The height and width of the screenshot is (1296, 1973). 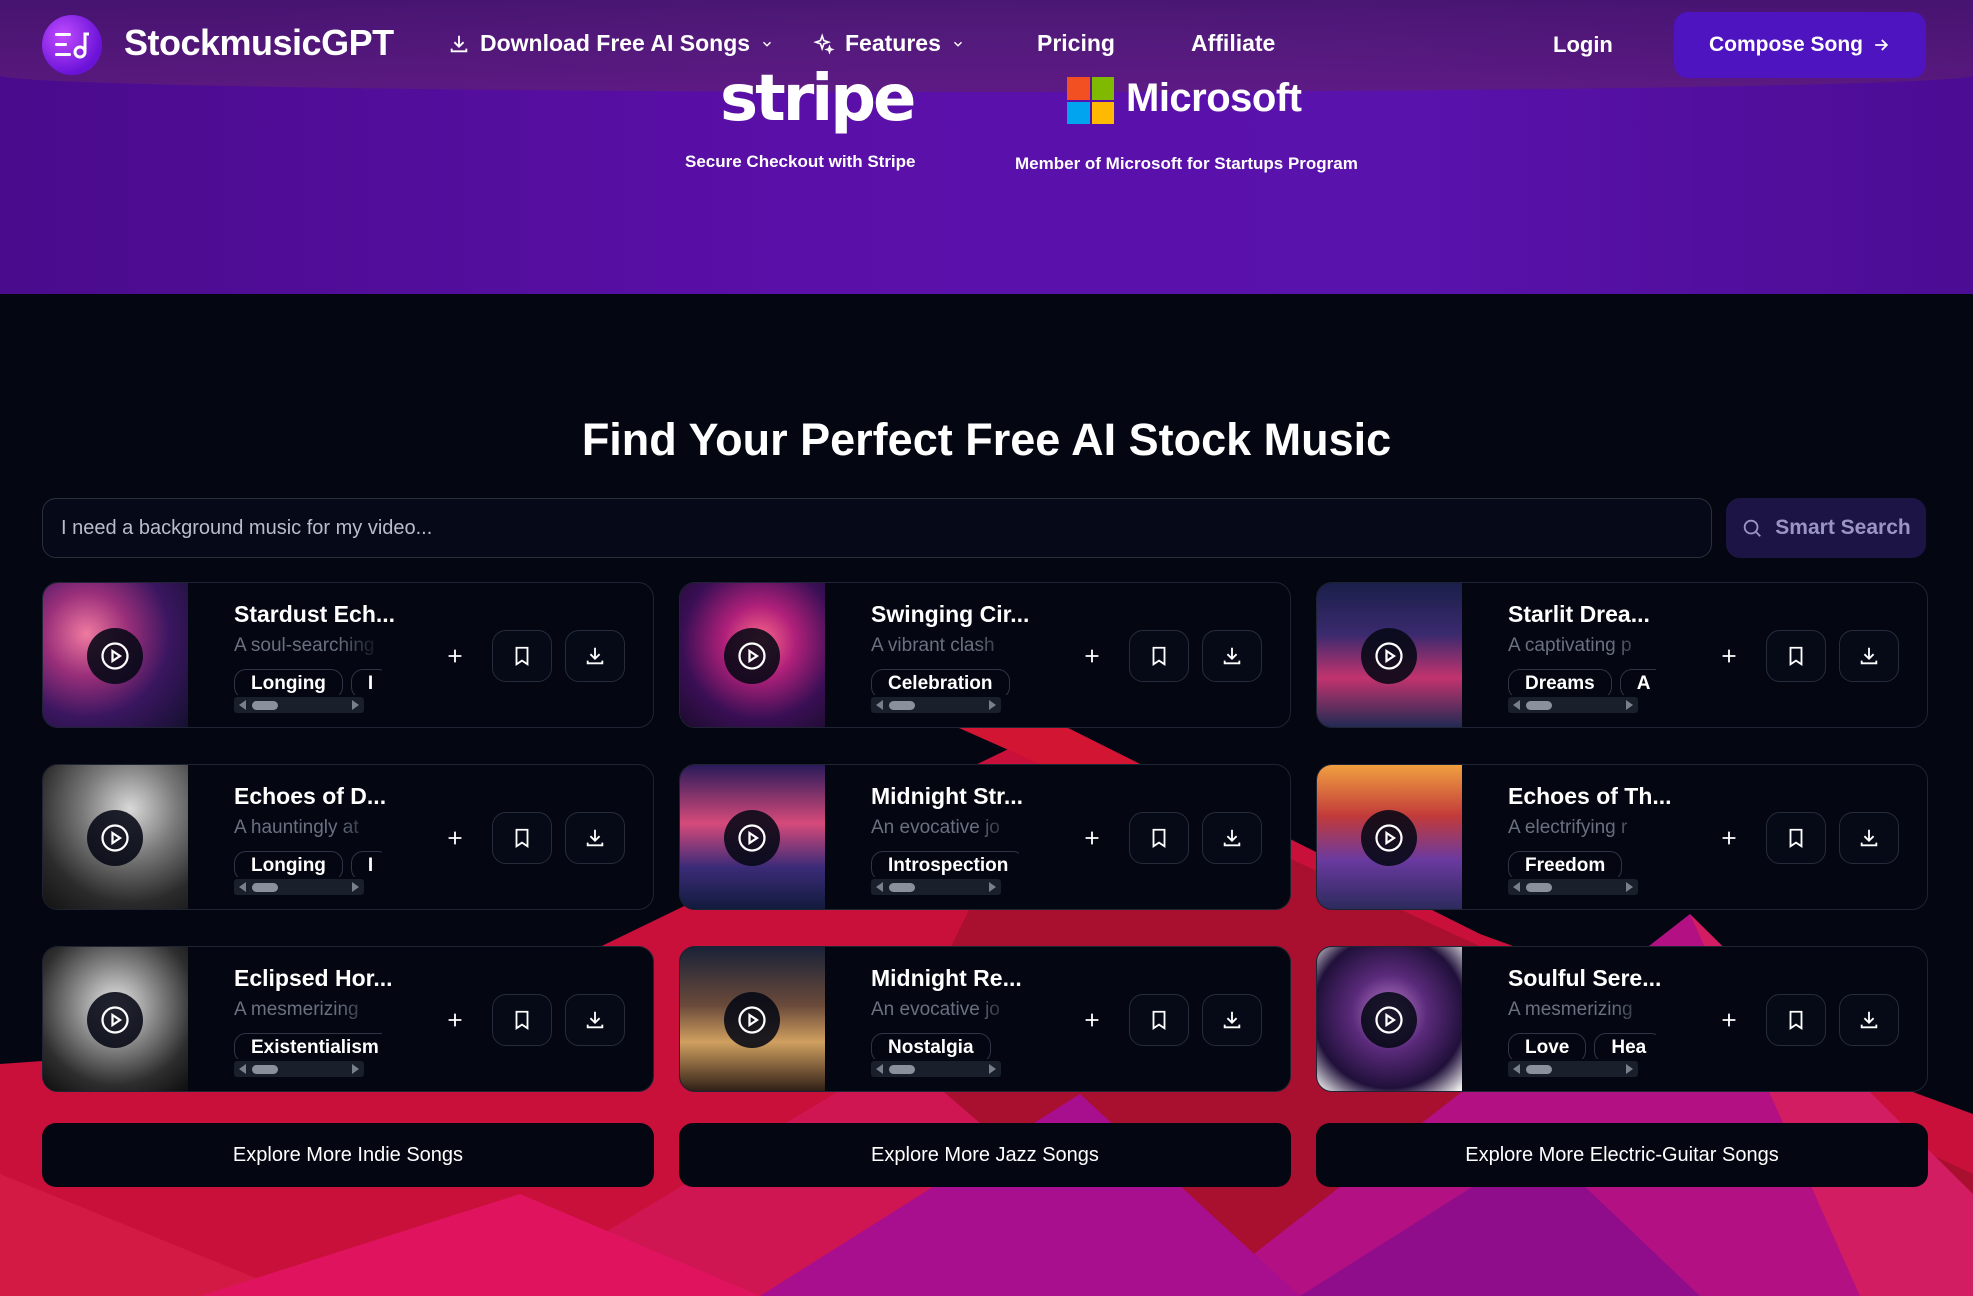 What do you see at coordinates (889, 43) in the screenshot?
I see `nav-features: Features` at bounding box center [889, 43].